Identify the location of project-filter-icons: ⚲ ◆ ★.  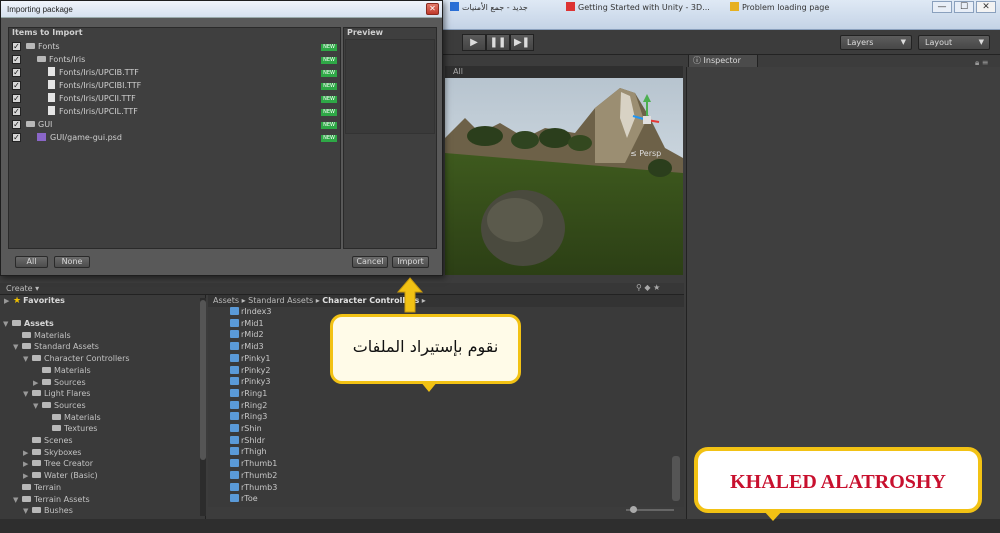
(648, 287).